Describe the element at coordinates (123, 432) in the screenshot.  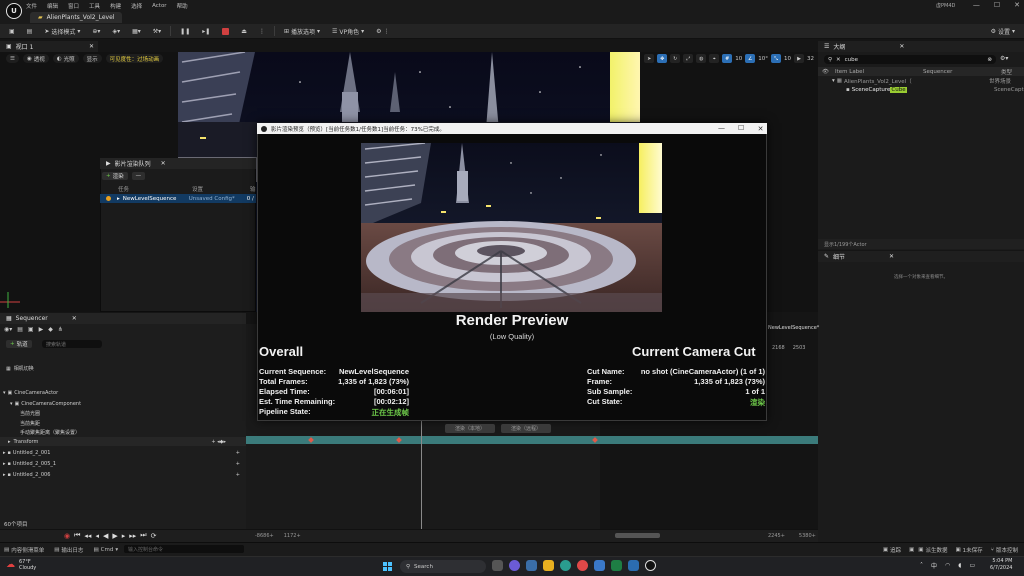
I see `track-focus-distance: 手动聚焦距离（聚焦设置）` at that location.